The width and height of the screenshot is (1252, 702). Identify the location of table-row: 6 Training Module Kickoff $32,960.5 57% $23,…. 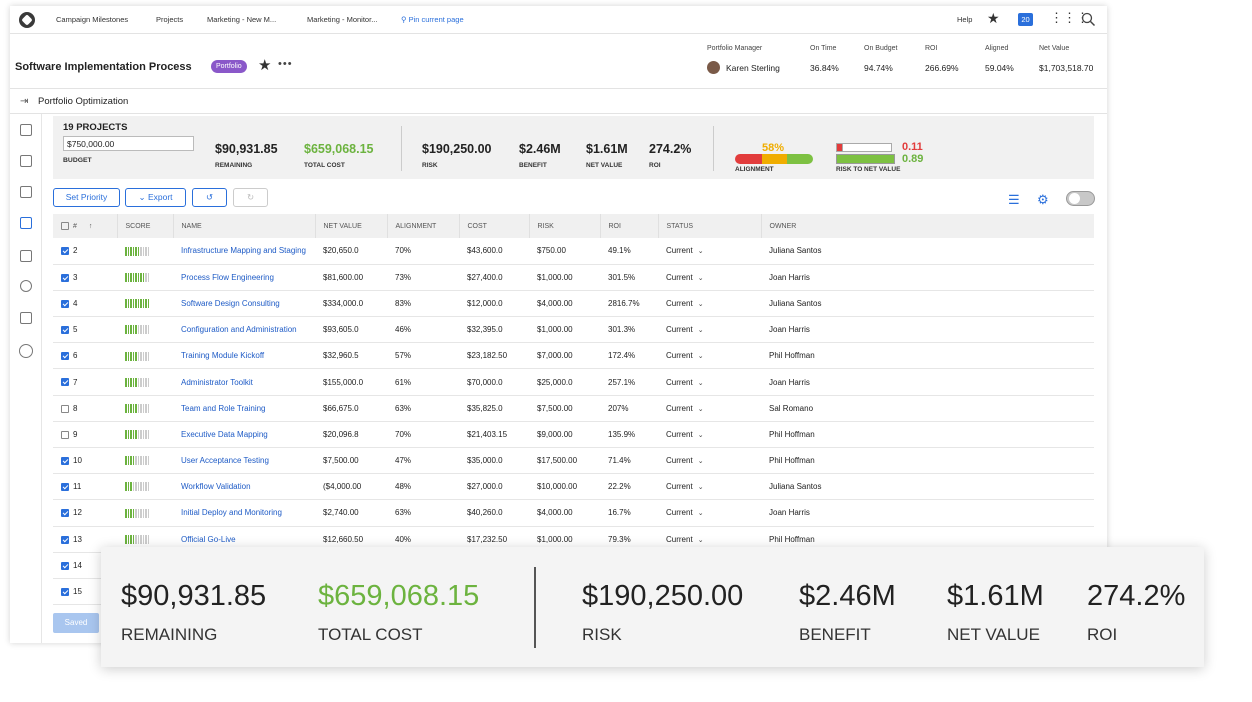
(573, 356).